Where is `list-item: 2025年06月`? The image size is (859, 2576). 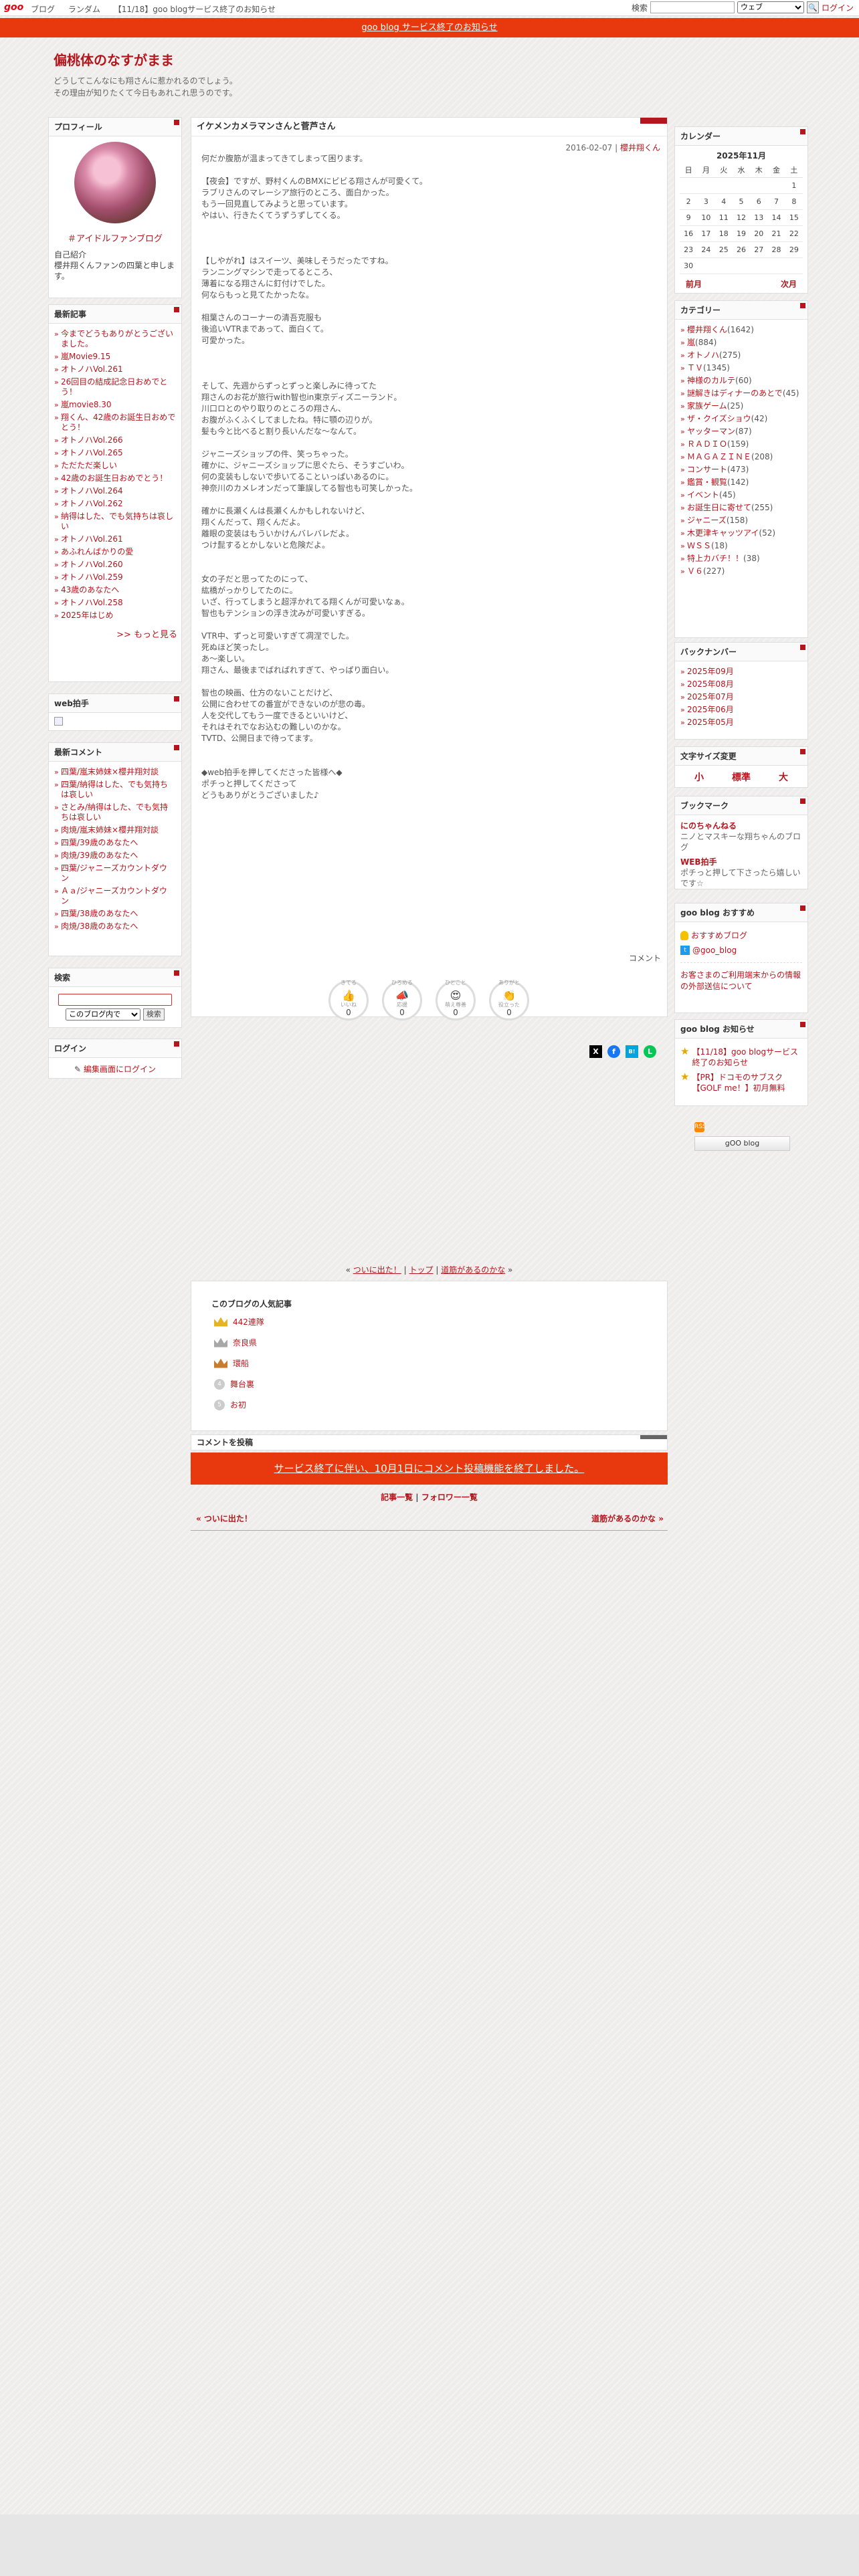
list-item: 2025年06月 is located at coordinates (741, 710).